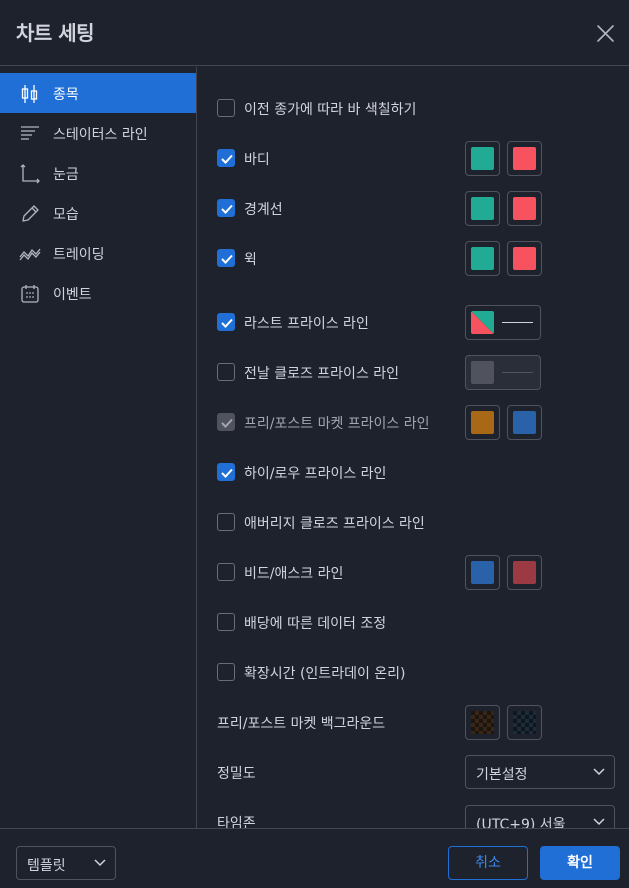  I want to click on wick-down-color-button, so click(524, 258).